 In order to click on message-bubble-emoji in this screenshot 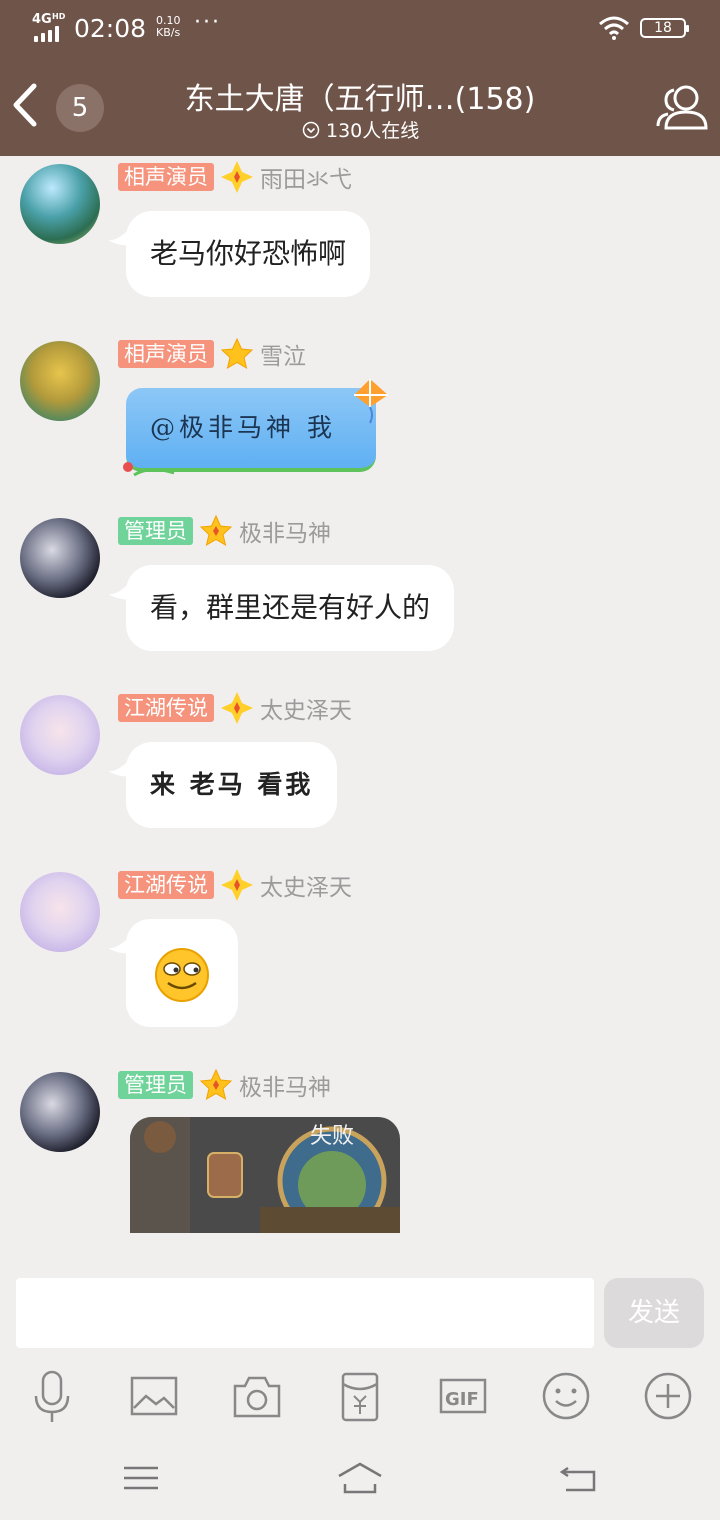, I will do `click(182, 973)`.